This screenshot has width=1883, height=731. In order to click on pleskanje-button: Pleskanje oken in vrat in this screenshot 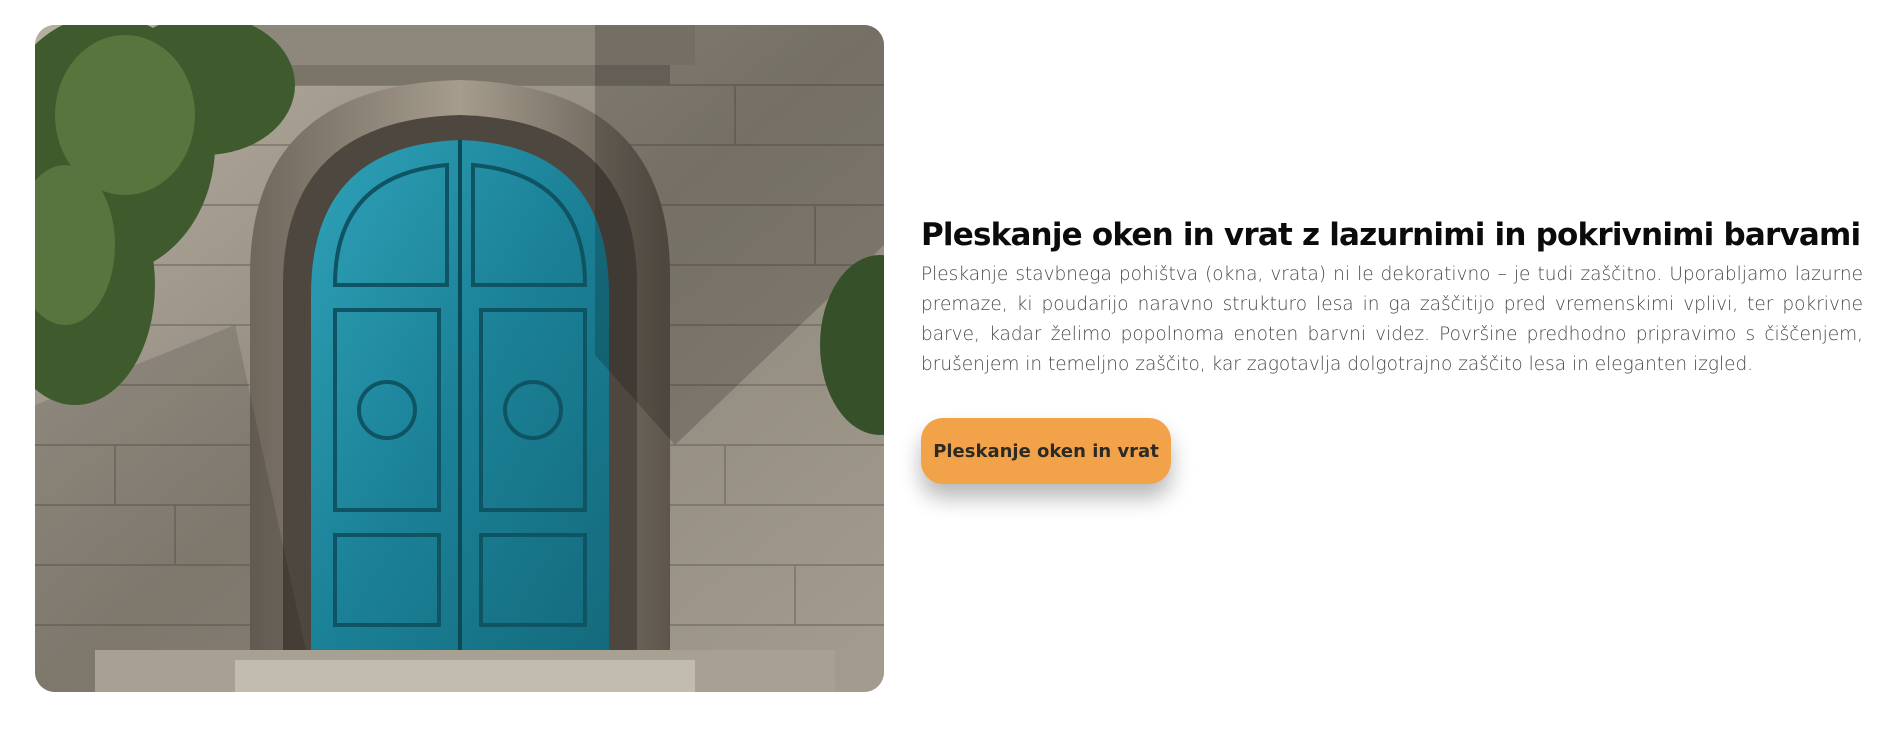, I will do `click(1046, 451)`.